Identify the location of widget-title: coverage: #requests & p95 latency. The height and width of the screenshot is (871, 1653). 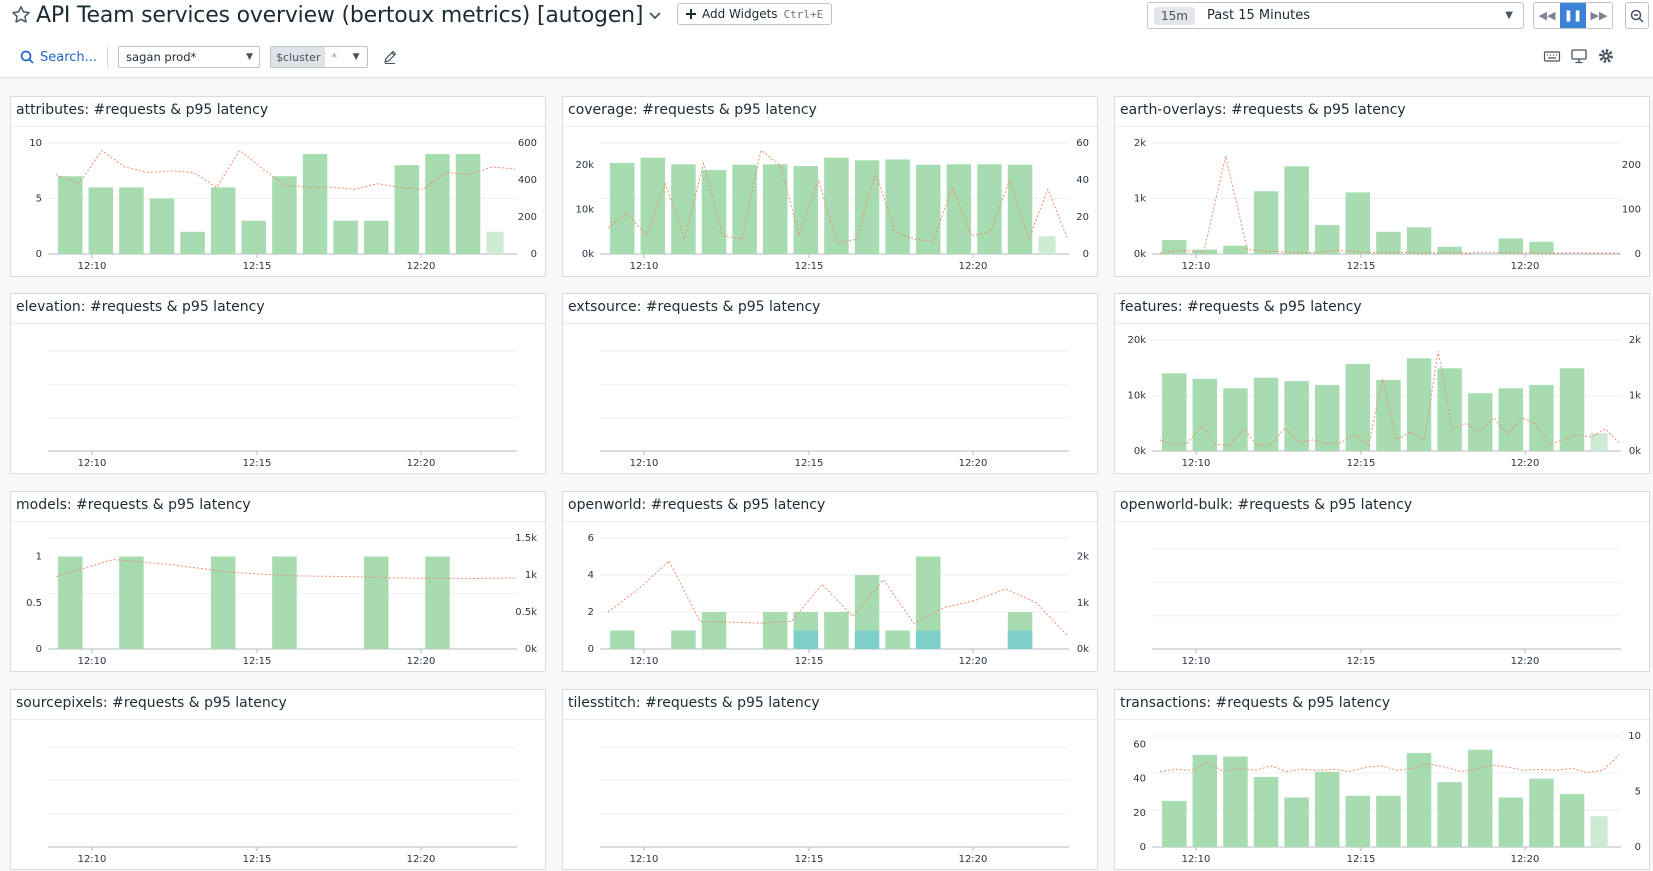
(692, 110).